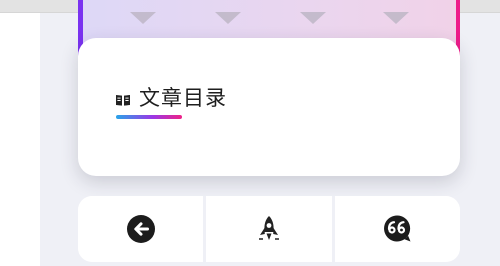 The image size is (500, 266). Describe the element at coordinates (149, 117) in the screenshot. I see `toc-title-underline` at that location.